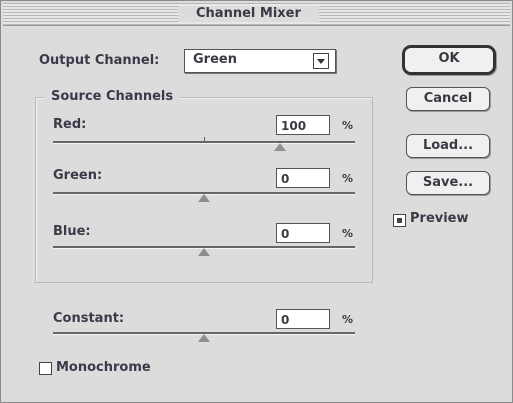 The width and height of the screenshot is (513, 403). I want to click on window-title: Channel Mixer, so click(248, 14).